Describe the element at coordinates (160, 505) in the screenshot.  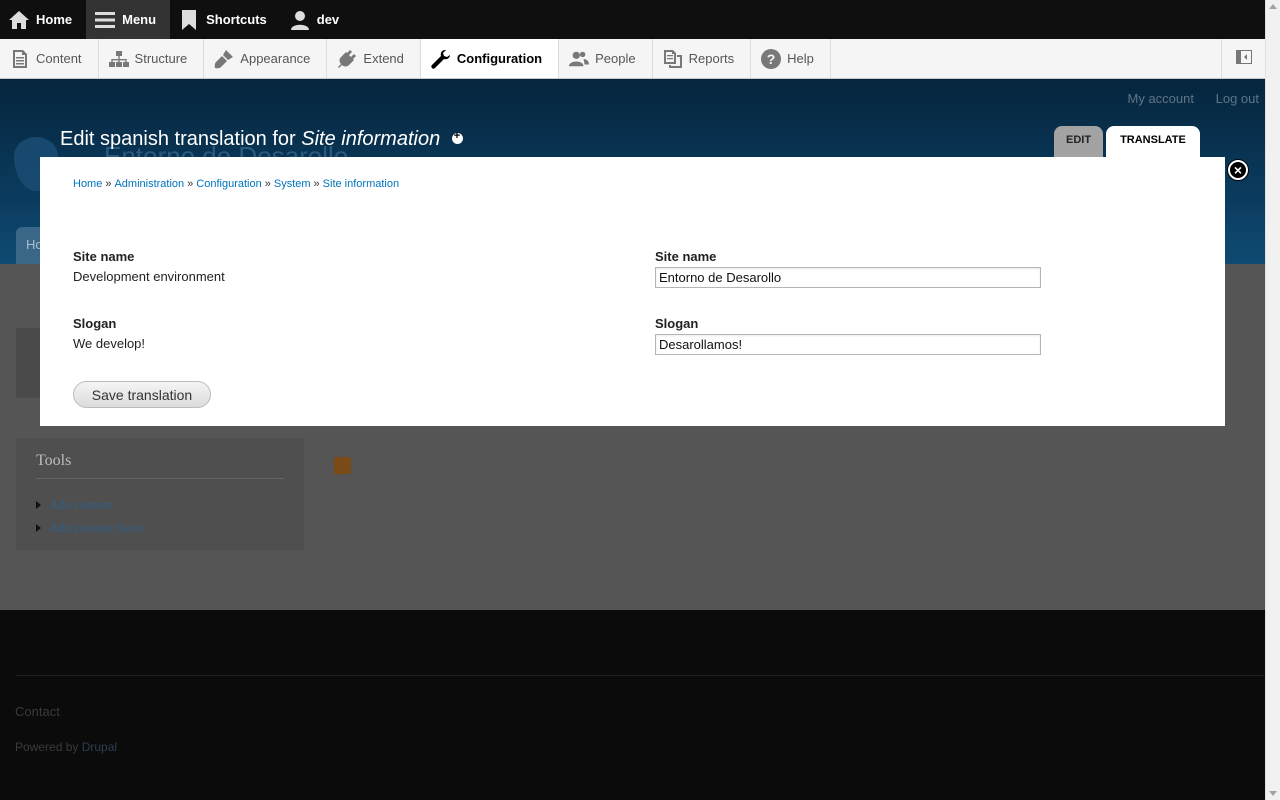
I see `add-content-link: Add content` at that location.